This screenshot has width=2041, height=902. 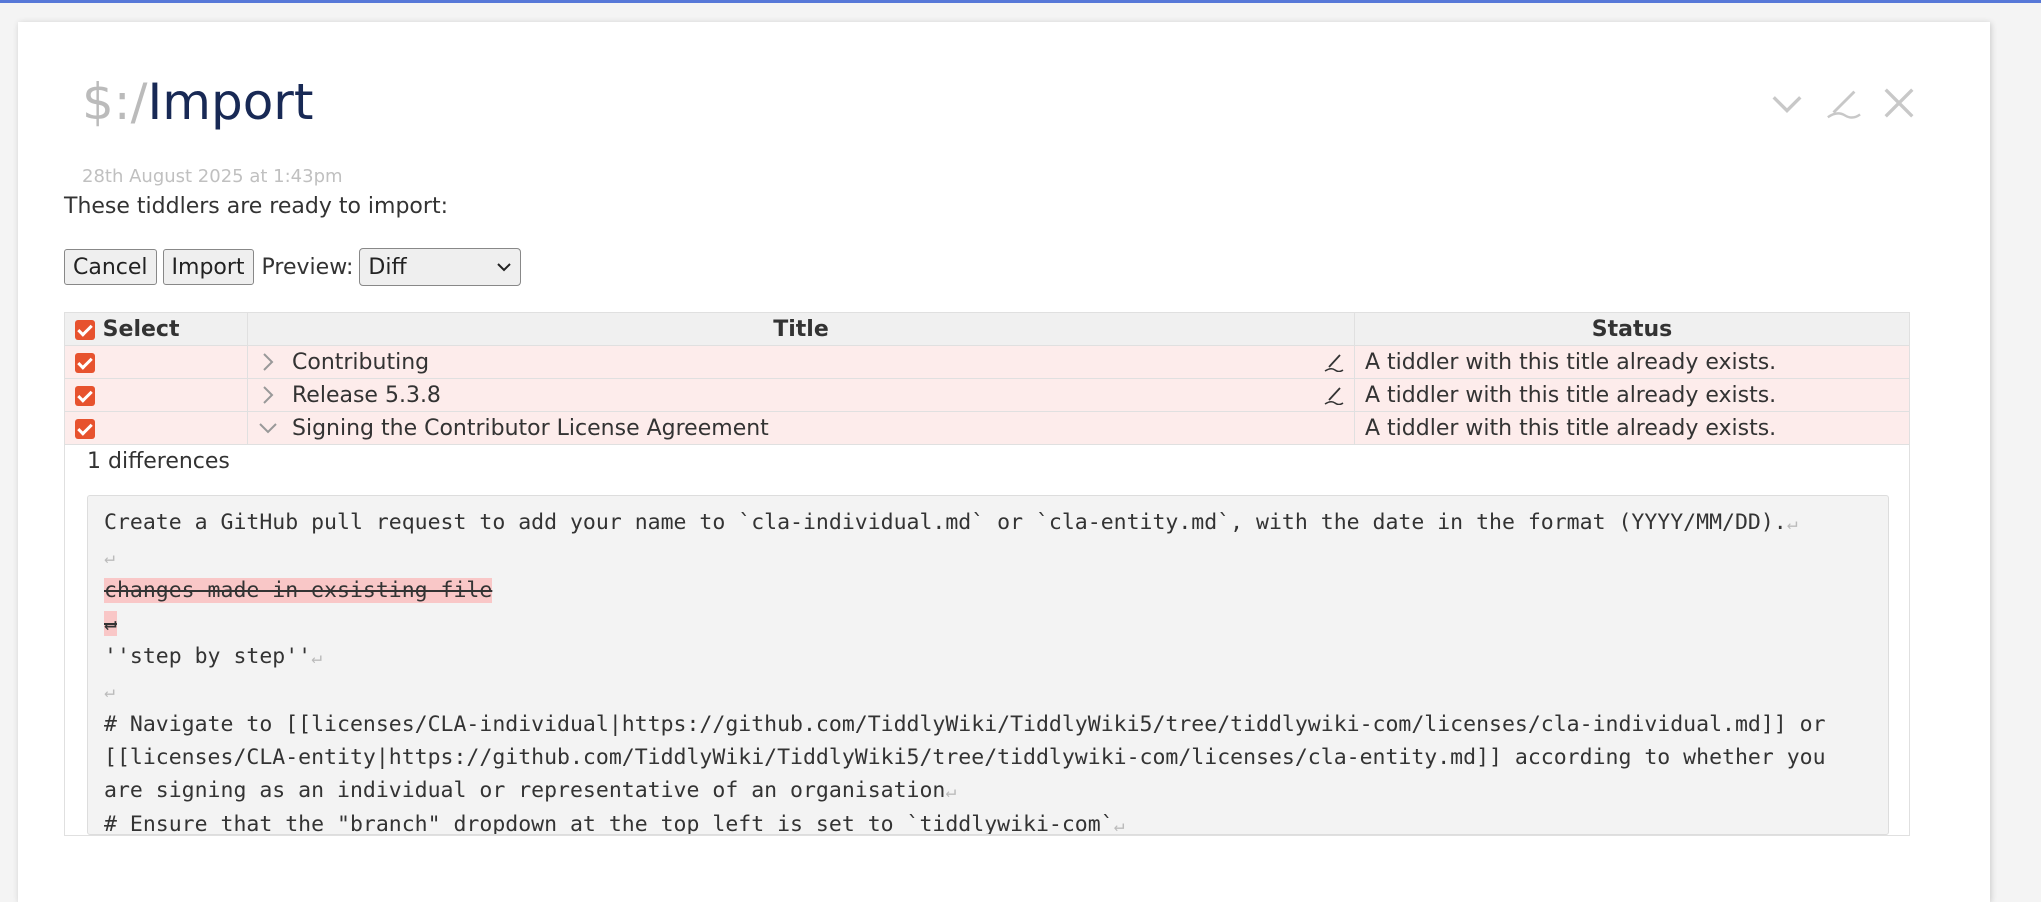 I want to click on deleted-text: changes made in exsisting file, so click(x=298, y=590).